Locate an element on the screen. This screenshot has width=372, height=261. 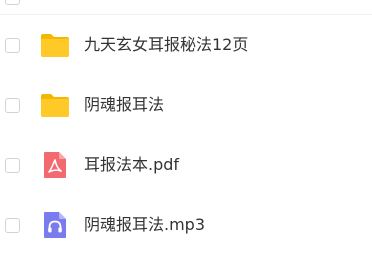
list-item-partial is located at coordinates (186, 7).